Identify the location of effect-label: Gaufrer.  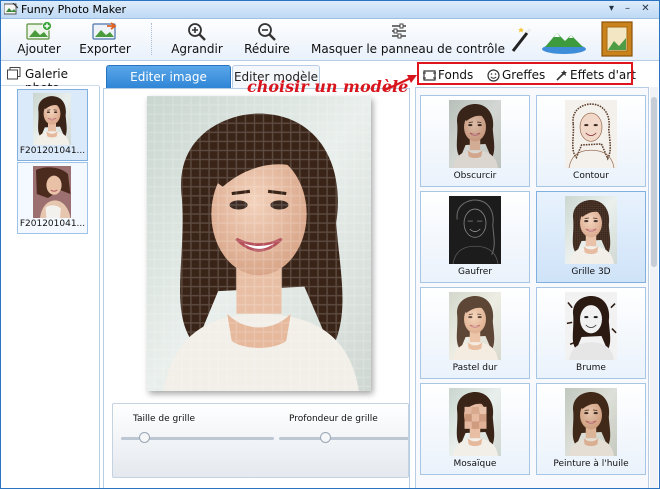
(475, 272).